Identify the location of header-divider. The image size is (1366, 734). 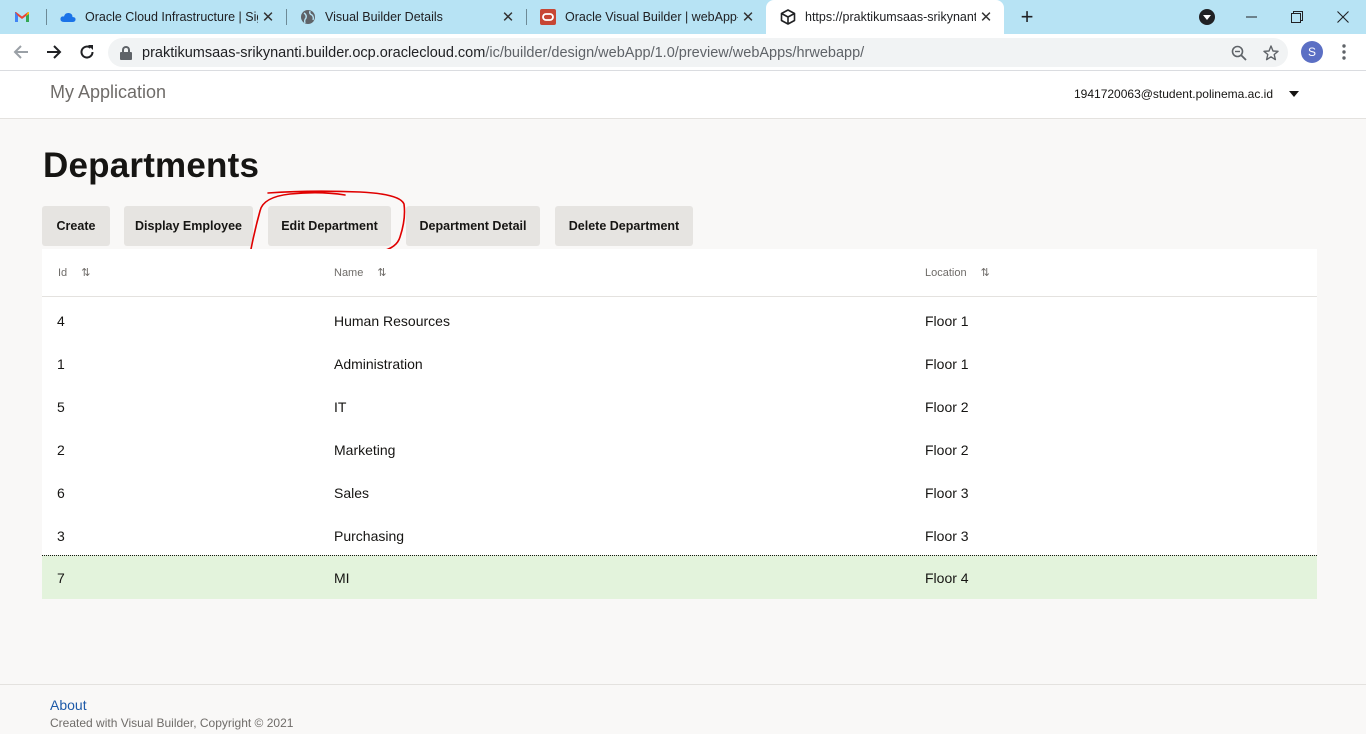
(679, 296).